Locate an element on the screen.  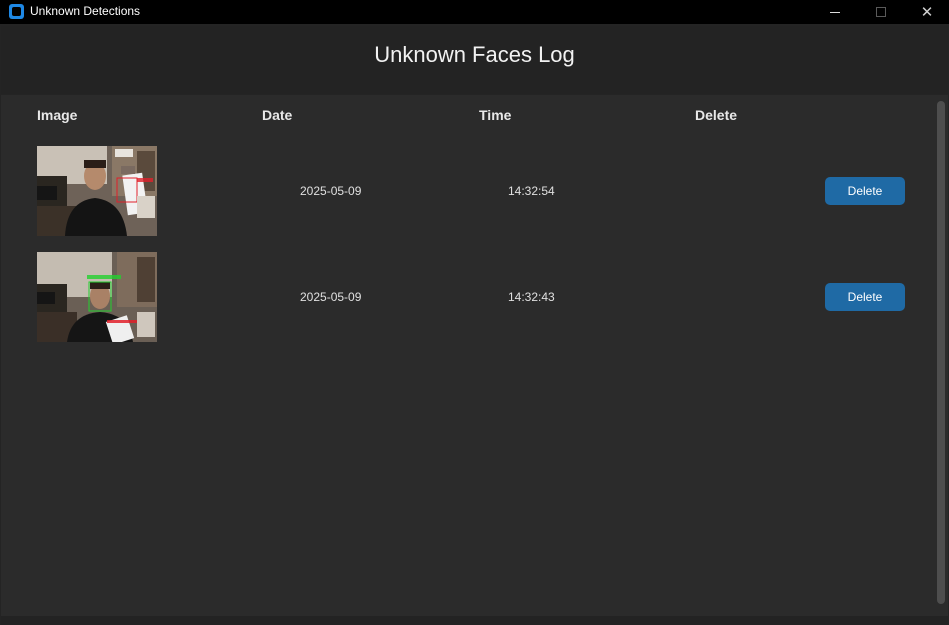
maximize-button is located at coordinates (881, 12).